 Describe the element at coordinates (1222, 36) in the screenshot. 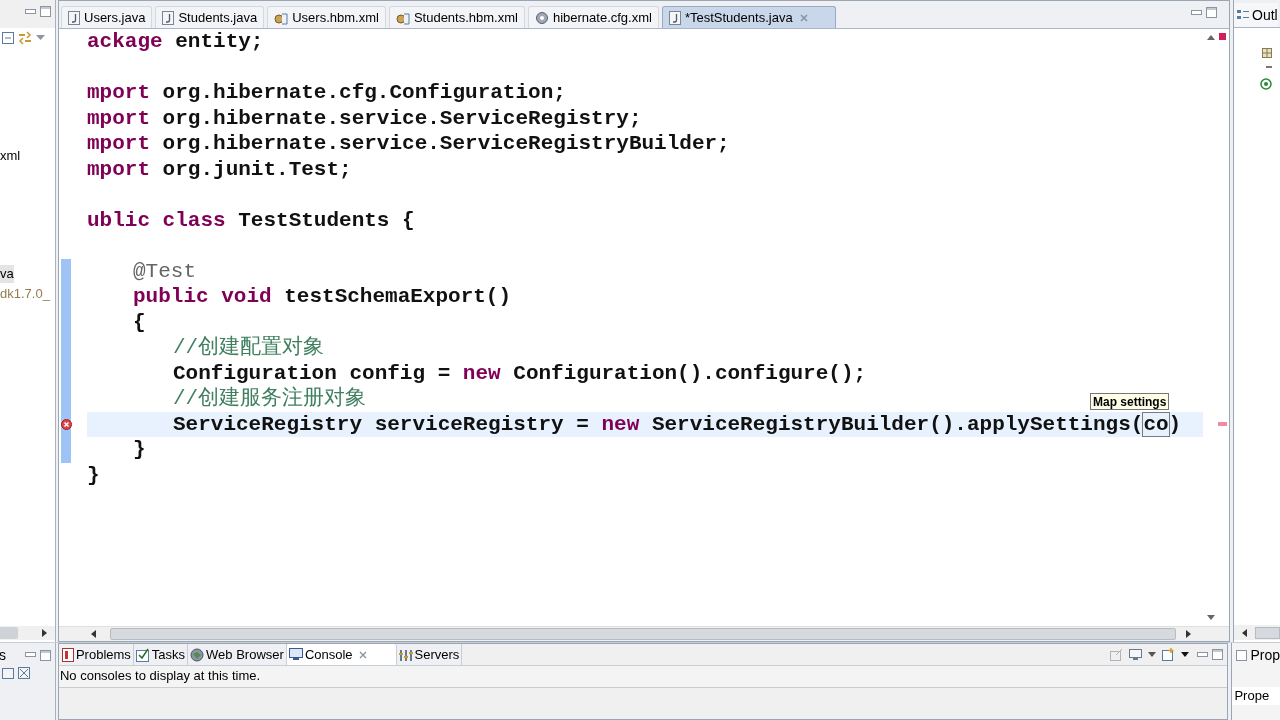

I see `error-summary-marker` at that location.